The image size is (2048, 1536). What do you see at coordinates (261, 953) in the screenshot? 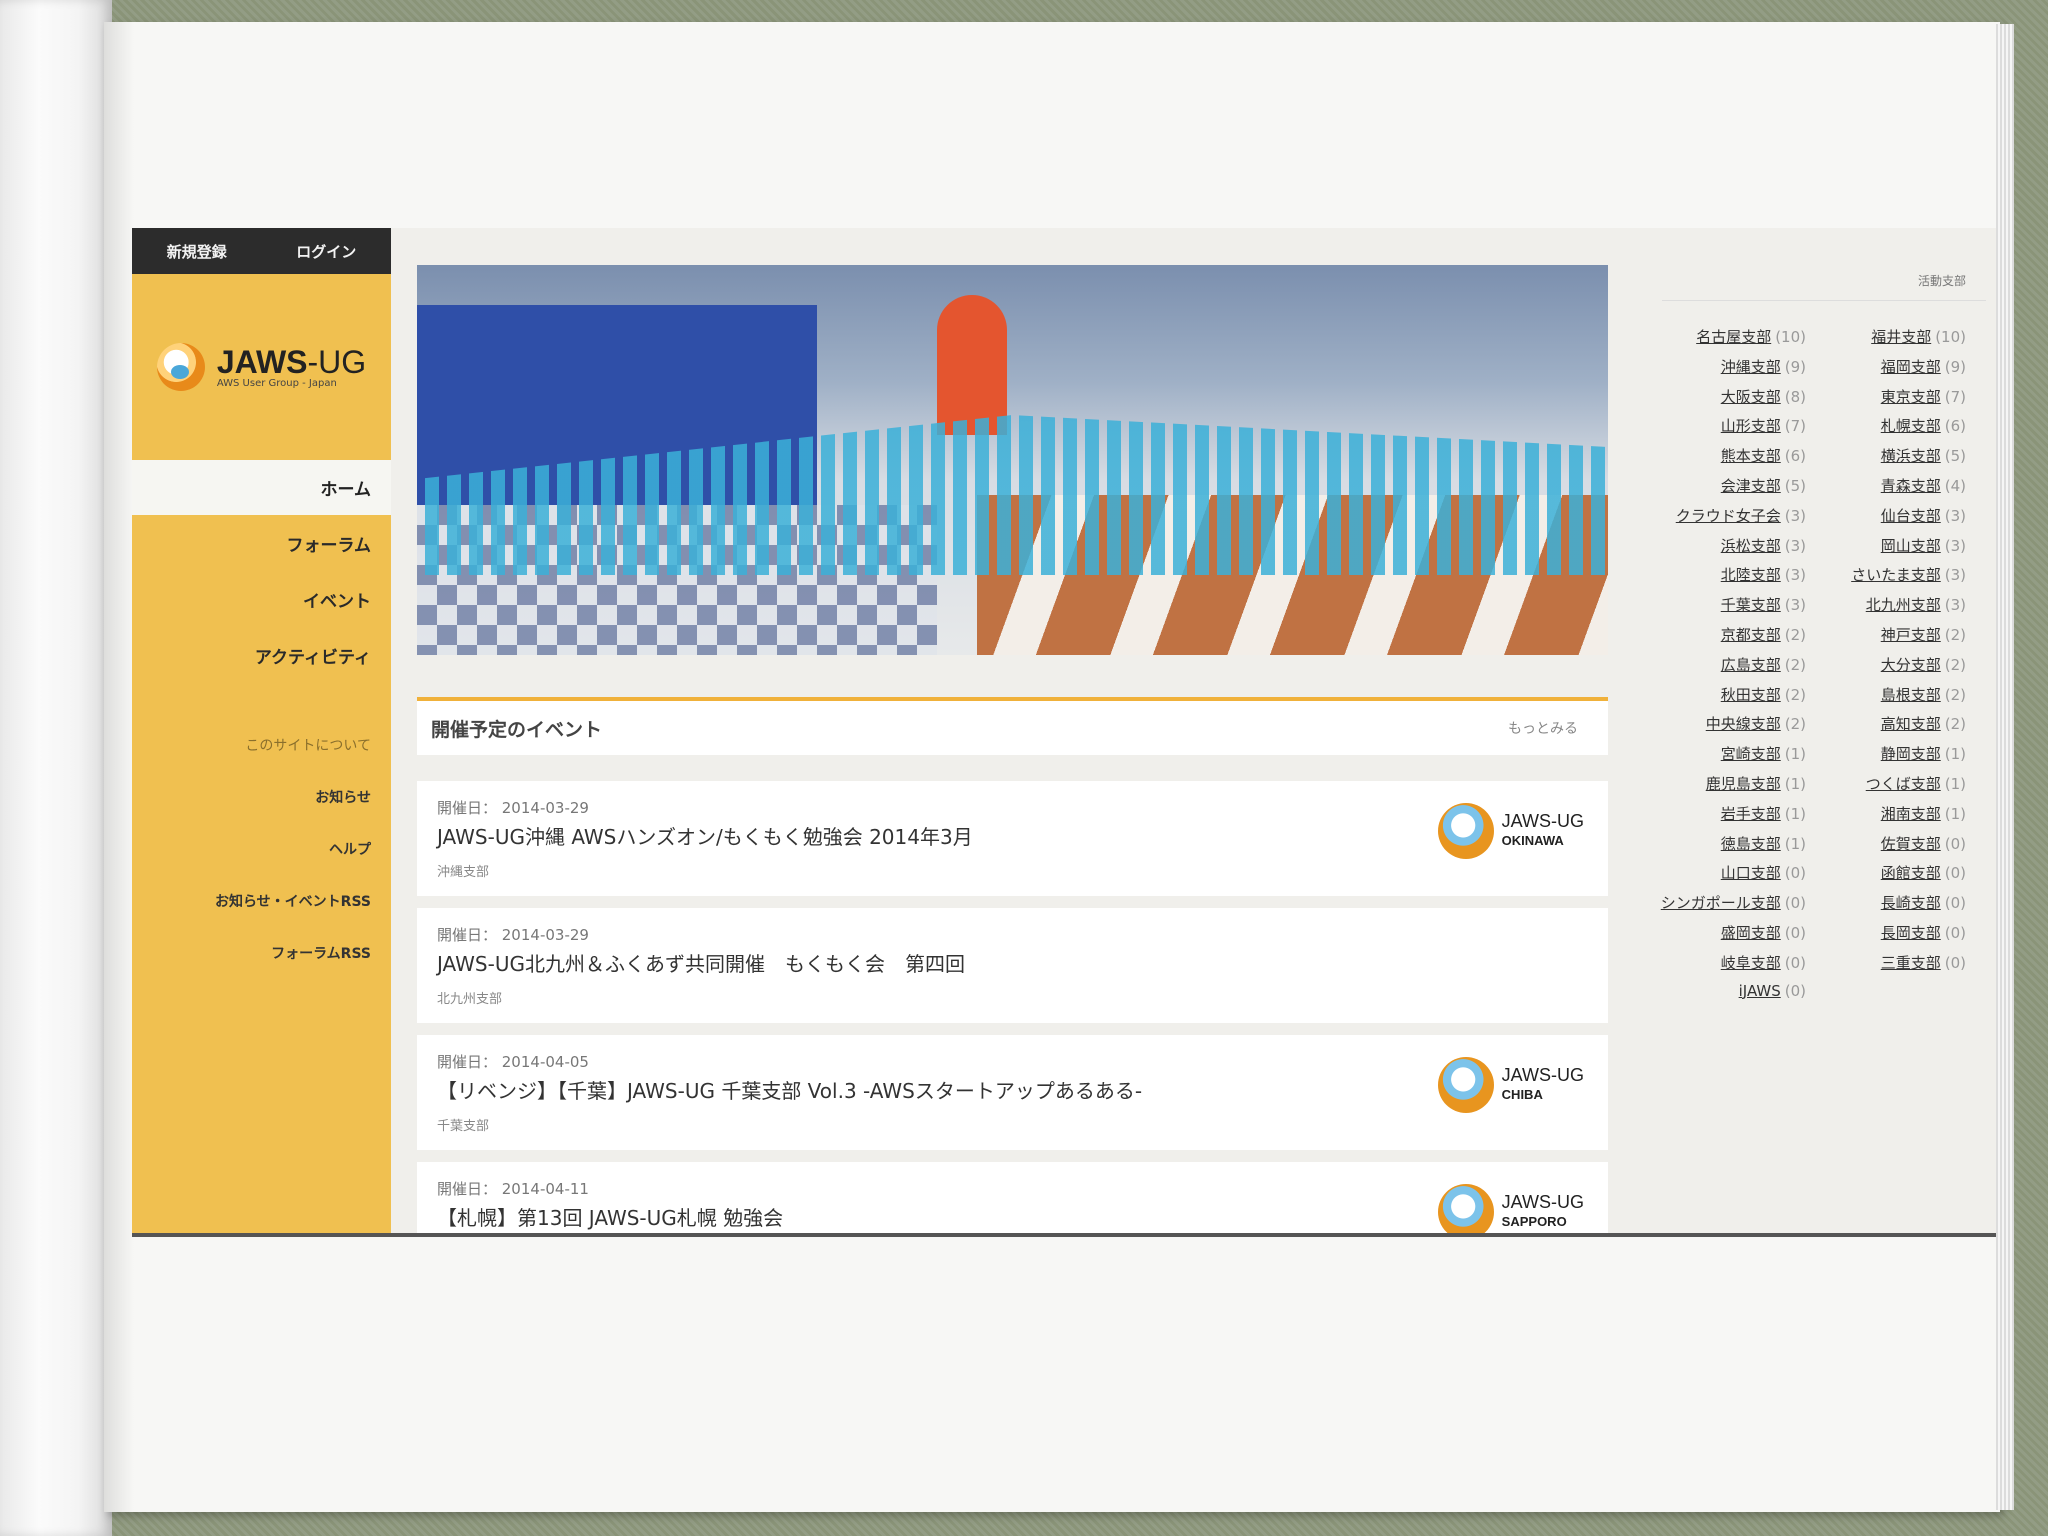
I see `nav-rss-forum: フォーラムRSS` at bounding box center [261, 953].